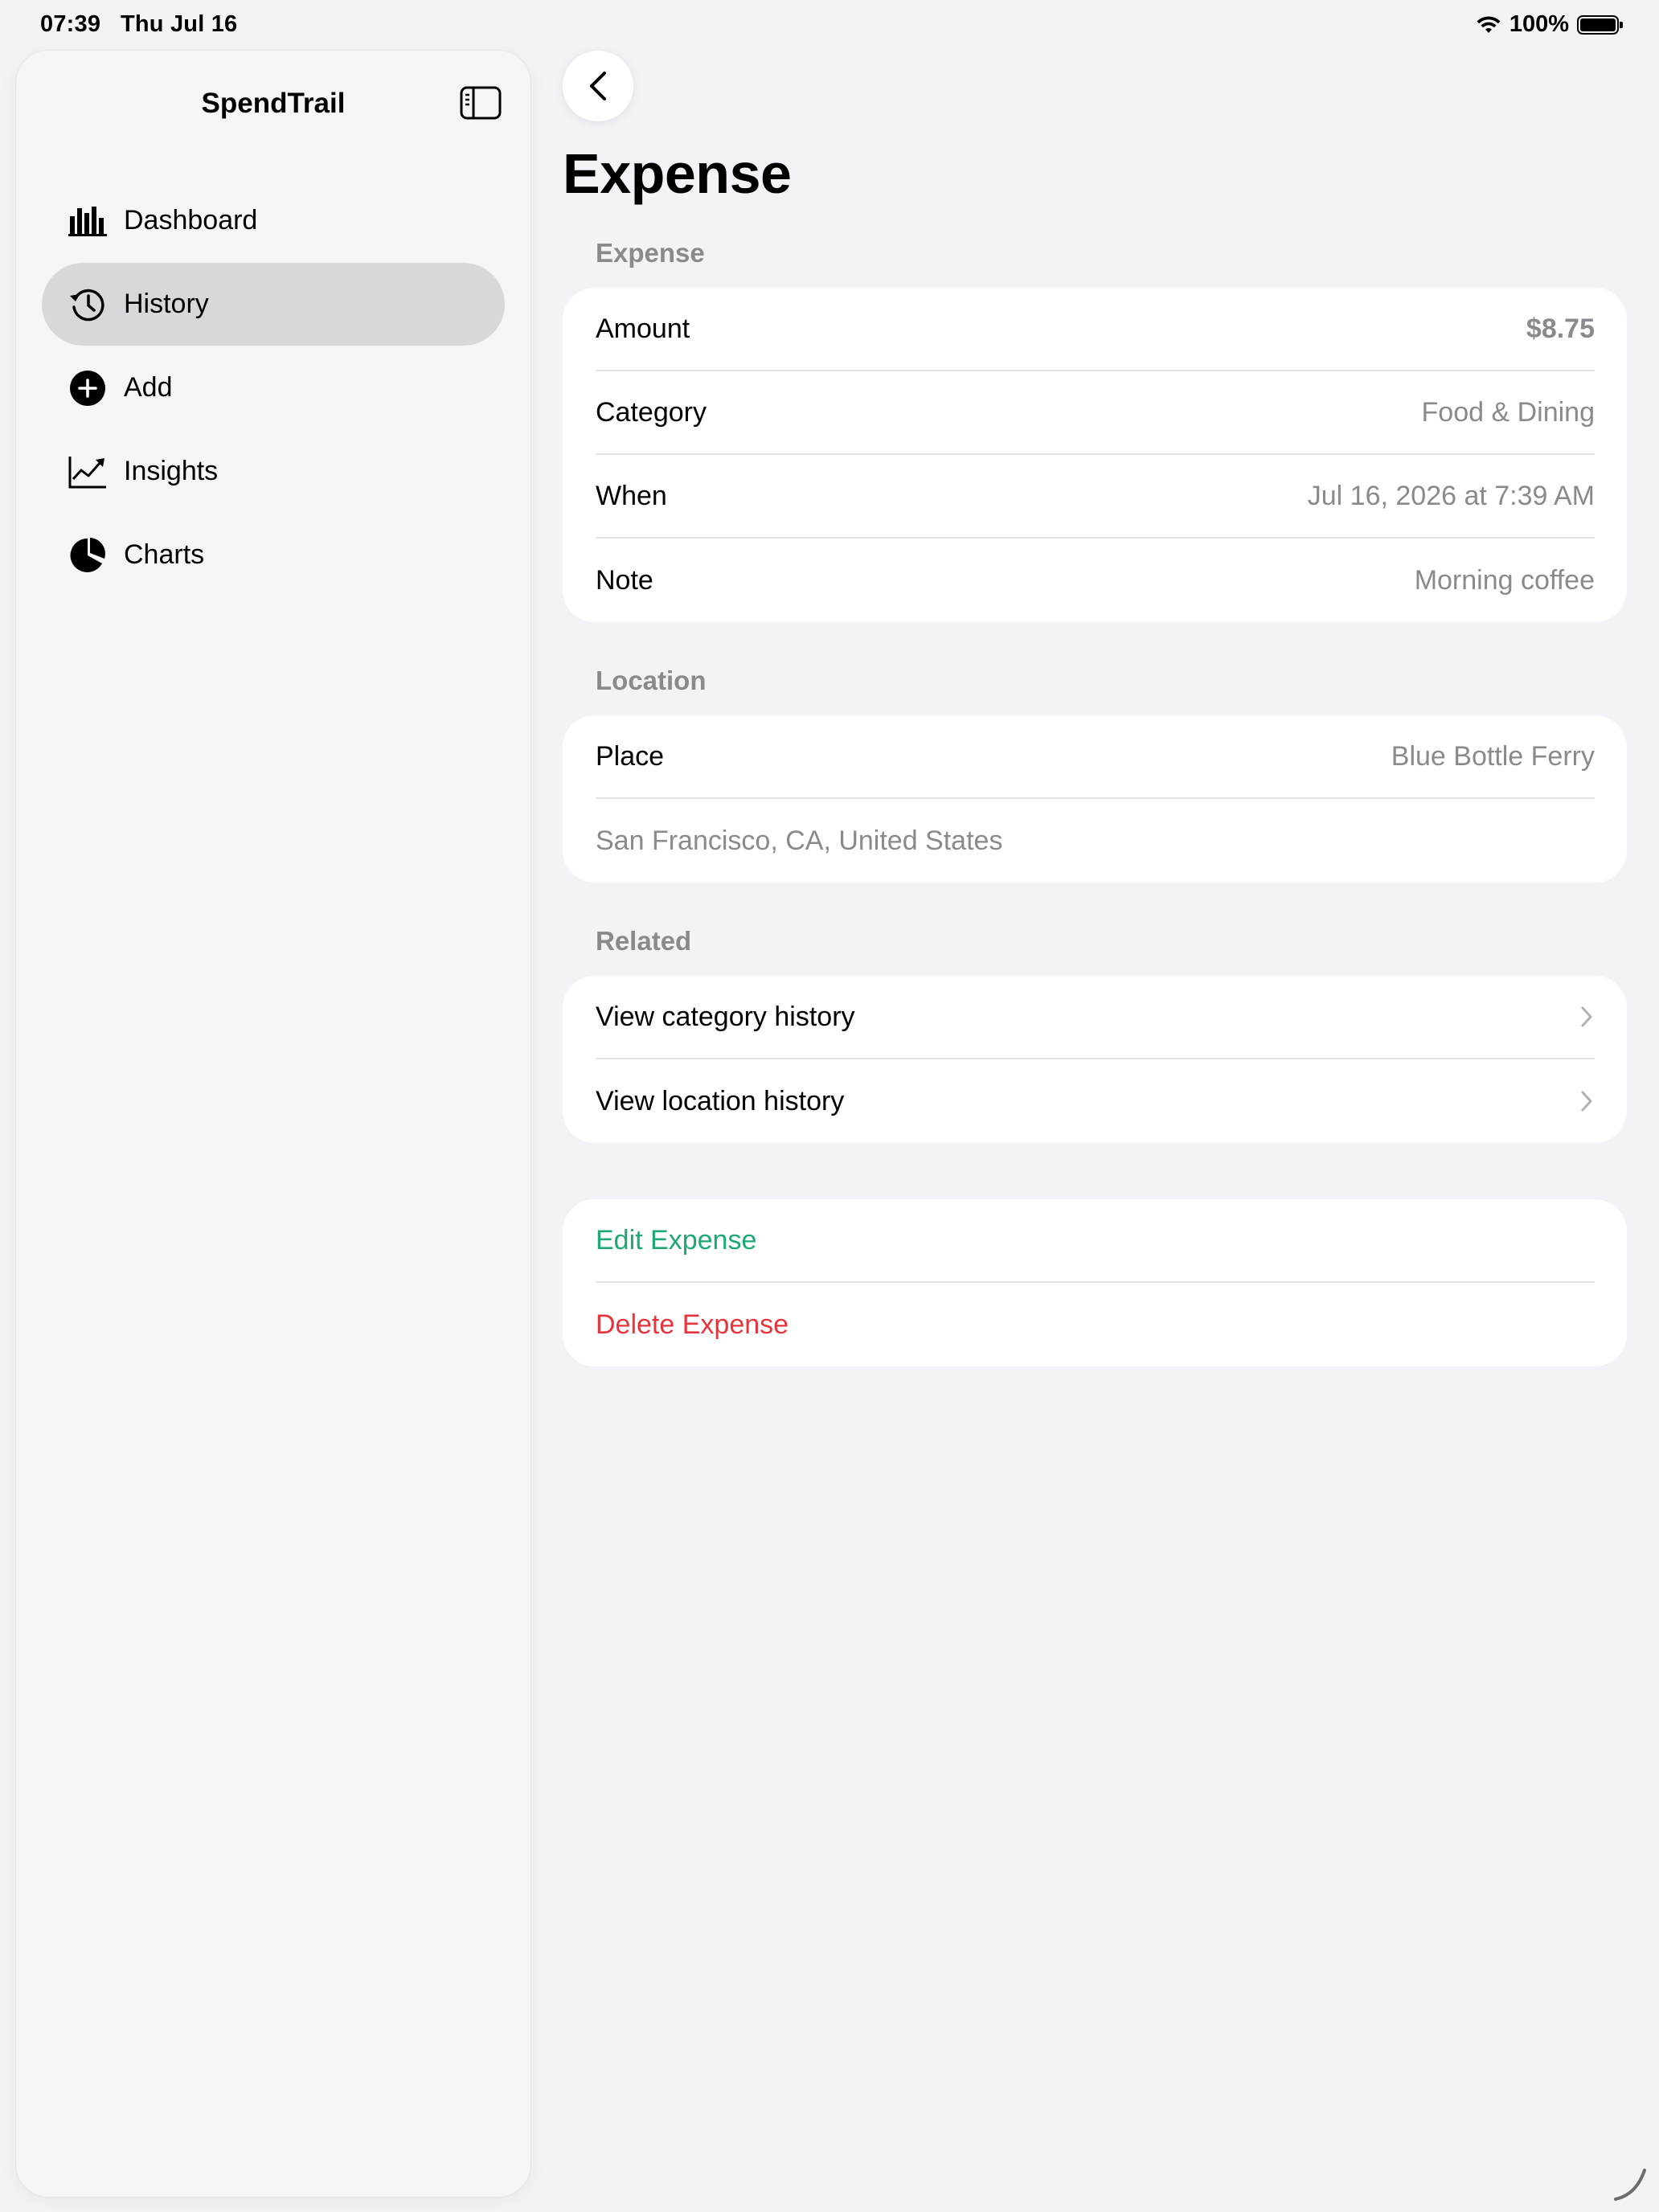  What do you see at coordinates (1095, 413) in the screenshot?
I see `category-row: Category Food & Dining` at bounding box center [1095, 413].